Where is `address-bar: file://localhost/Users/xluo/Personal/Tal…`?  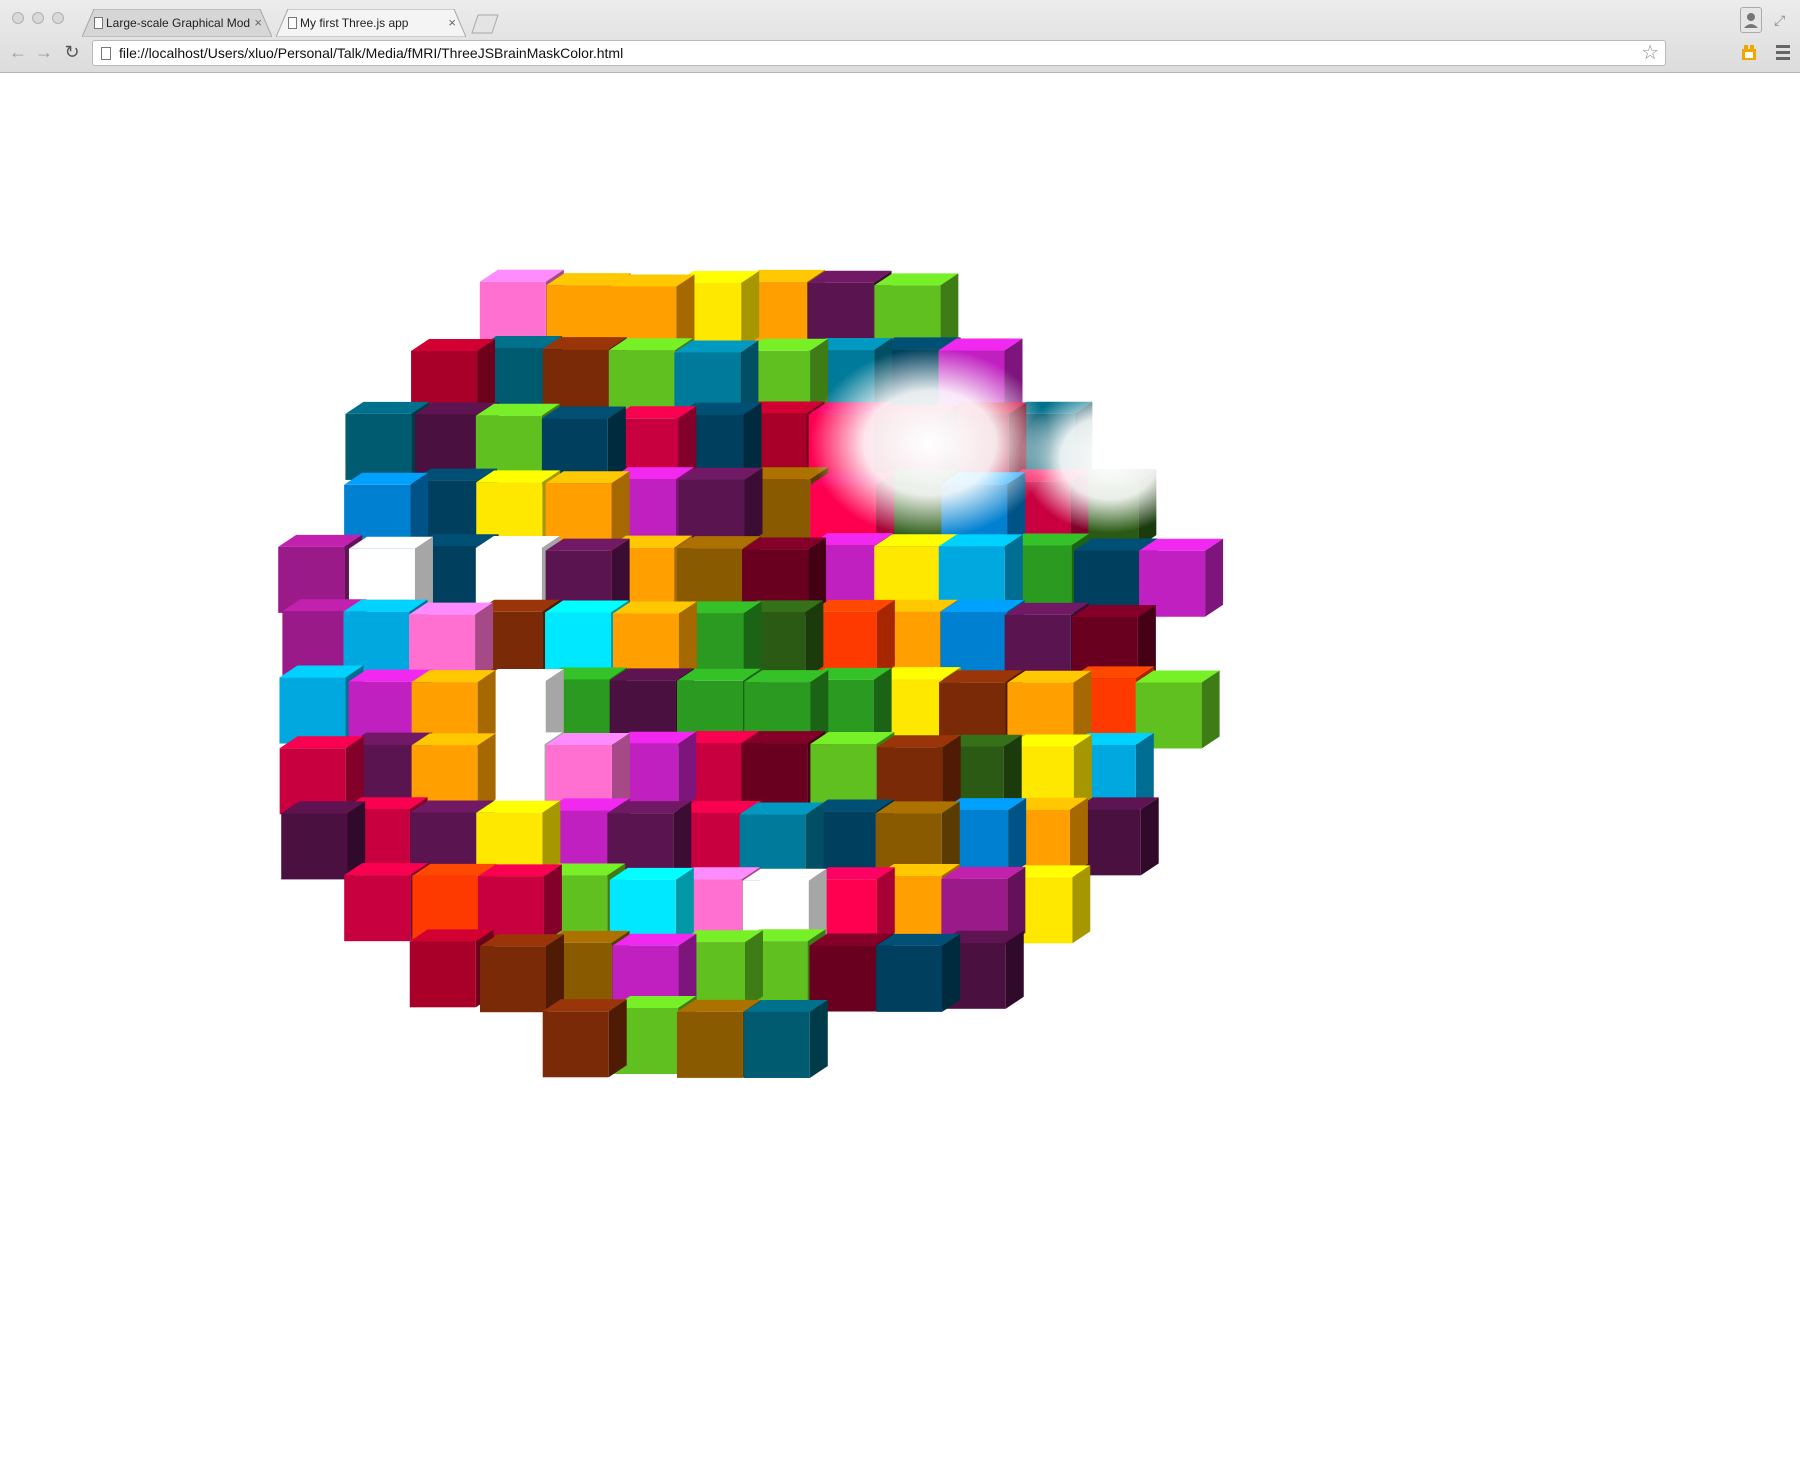
address-bar: file://localhost/Users/xluo/Personal/Tal… is located at coordinates (879, 53).